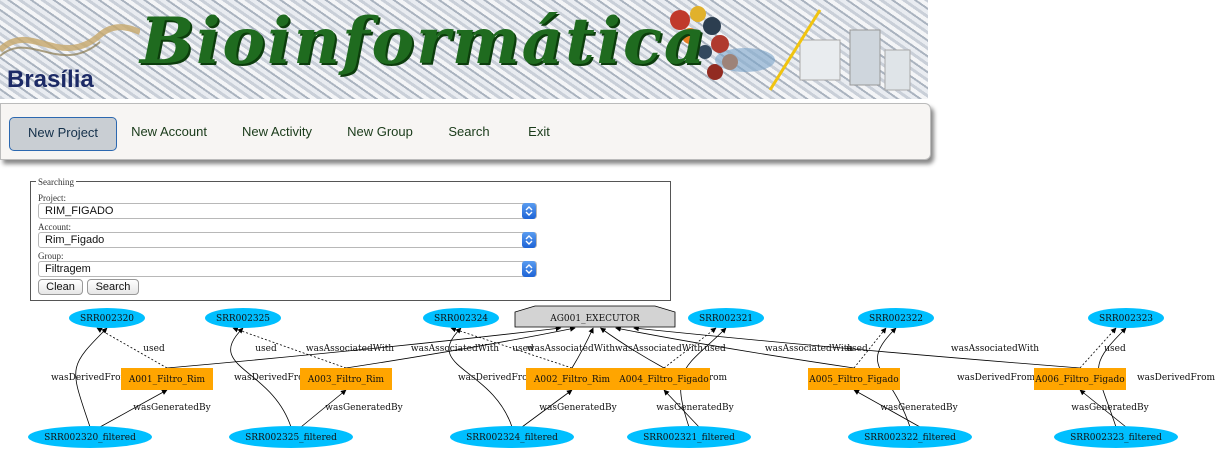 The width and height of the screenshot is (1221, 476). Describe the element at coordinates (243, 319) in the screenshot. I see `entity-label: SRR002325` at that location.